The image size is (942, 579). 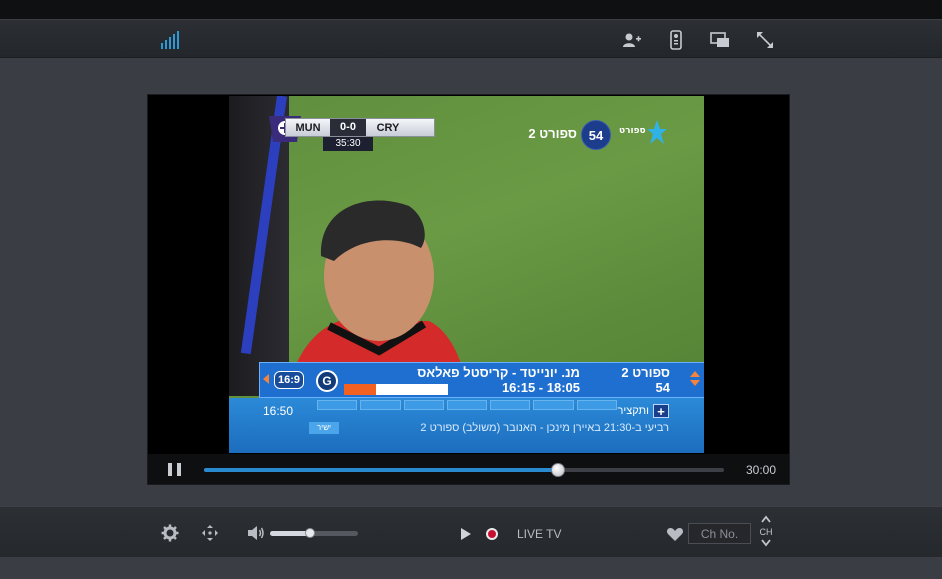 What do you see at coordinates (675, 534) in the screenshot?
I see `favorite-heart-icon` at bounding box center [675, 534].